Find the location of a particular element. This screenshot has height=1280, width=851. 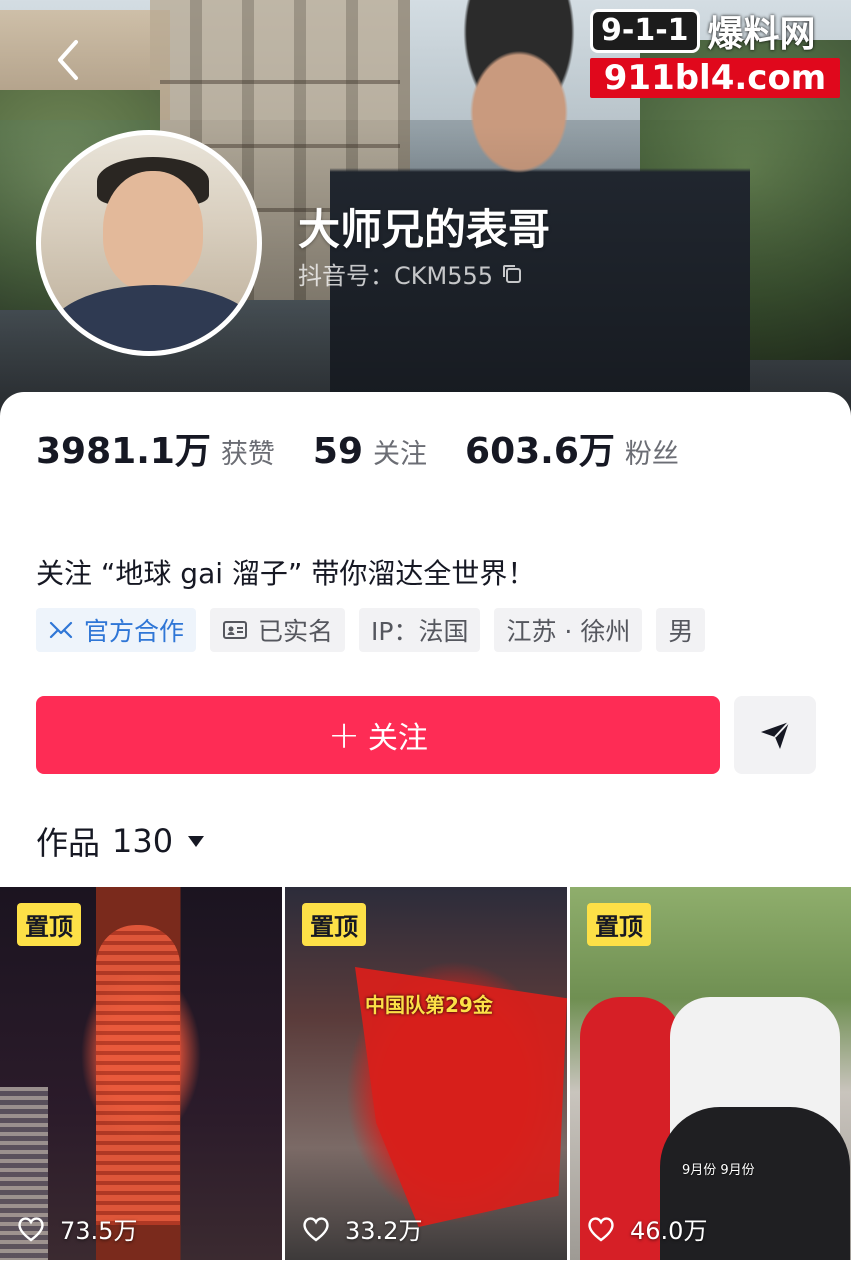

video-likes: 46.0万 is located at coordinates (646, 1228).